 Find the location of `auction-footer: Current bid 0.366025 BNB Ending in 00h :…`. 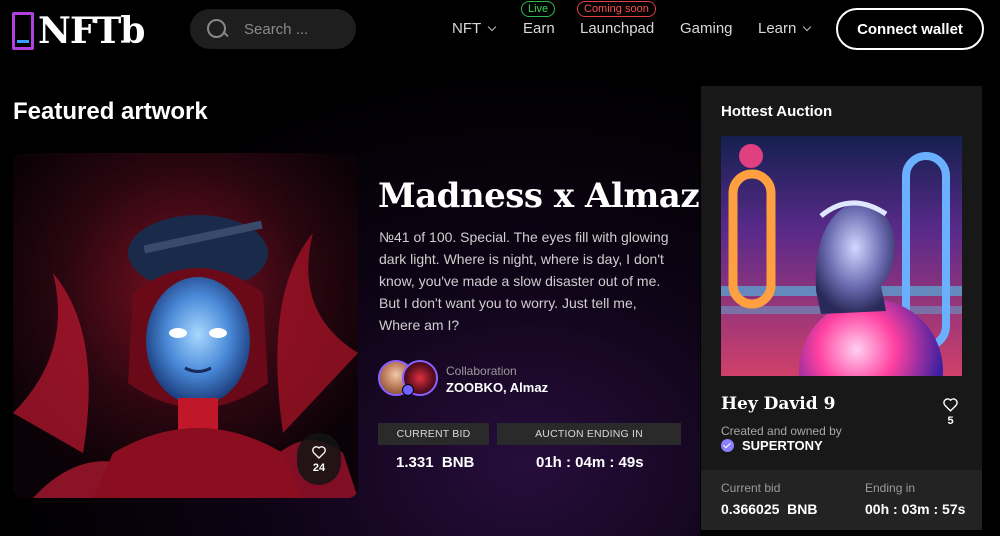

auction-footer: Current bid 0.366025 BNB Ending in 00h :… is located at coordinates (841, 500).